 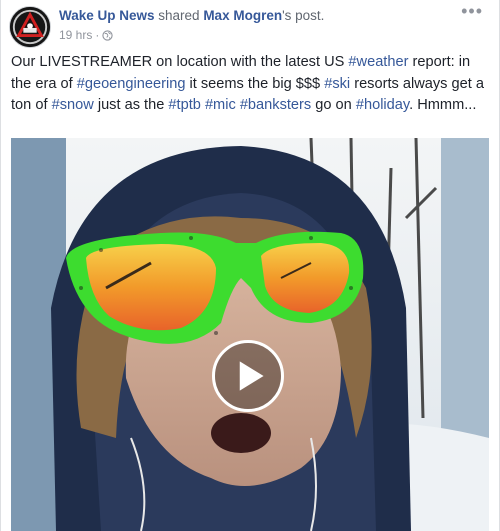 What do you see at coordinates (131, 84) in the screenshot?
I see `hashtag-link: #geoengineering` at bounding box center [131, 84].